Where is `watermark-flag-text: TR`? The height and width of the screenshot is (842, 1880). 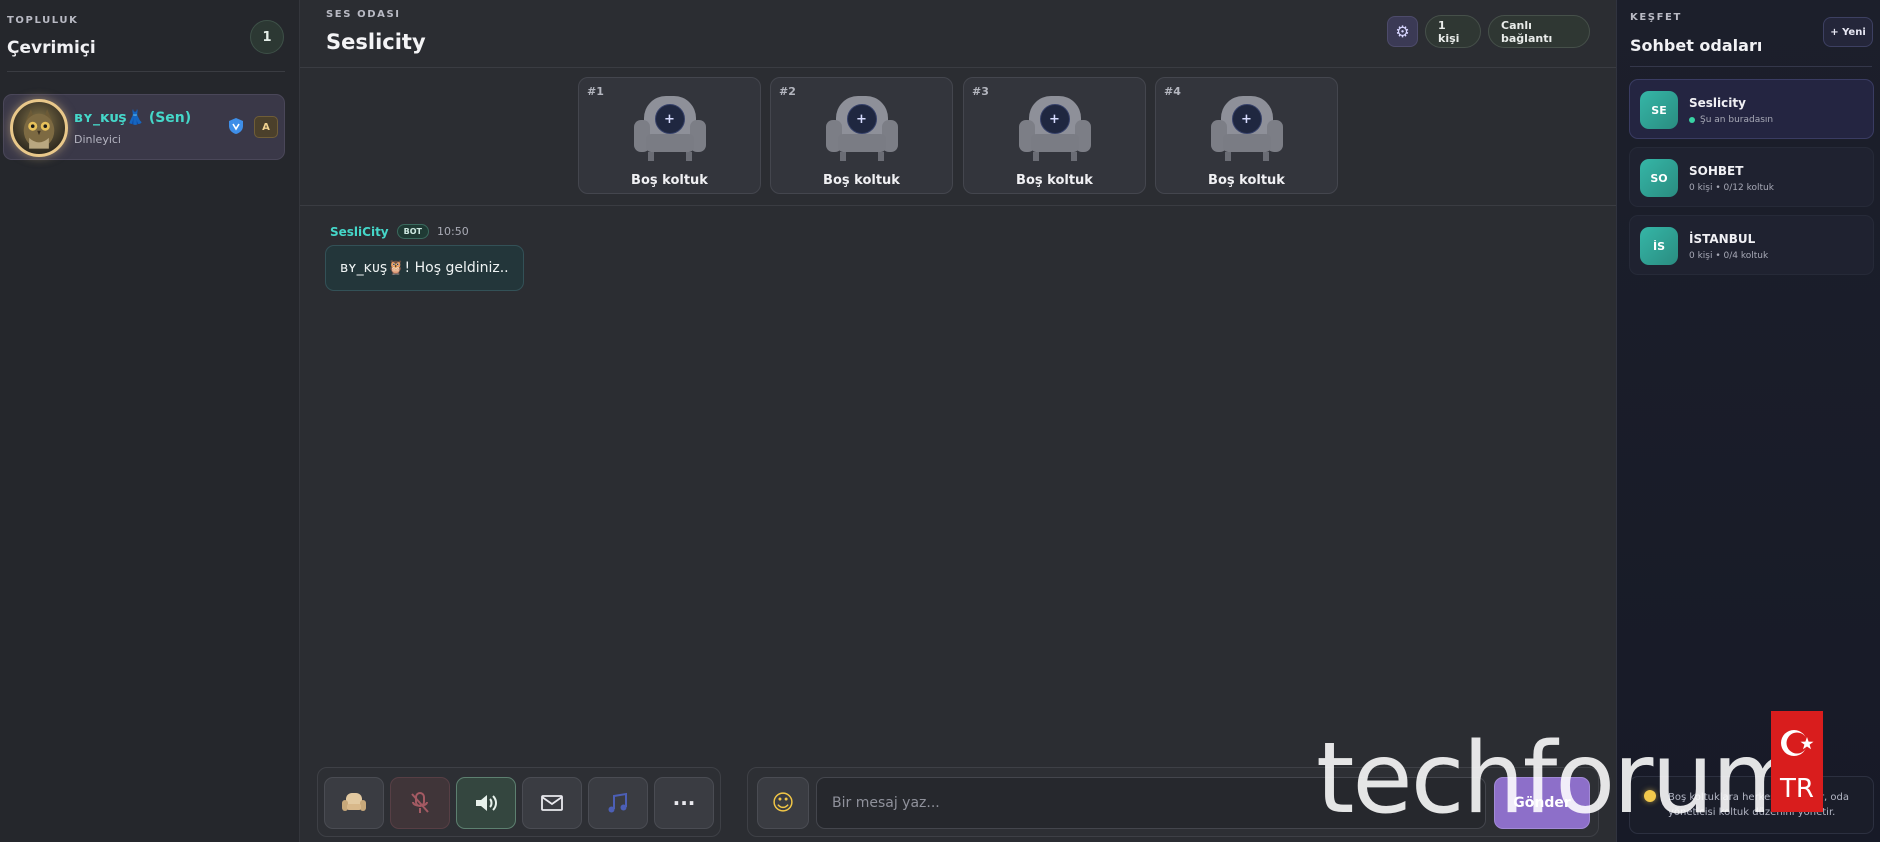
watermark-flag-text: TR is located at coordinates (1797, 789).